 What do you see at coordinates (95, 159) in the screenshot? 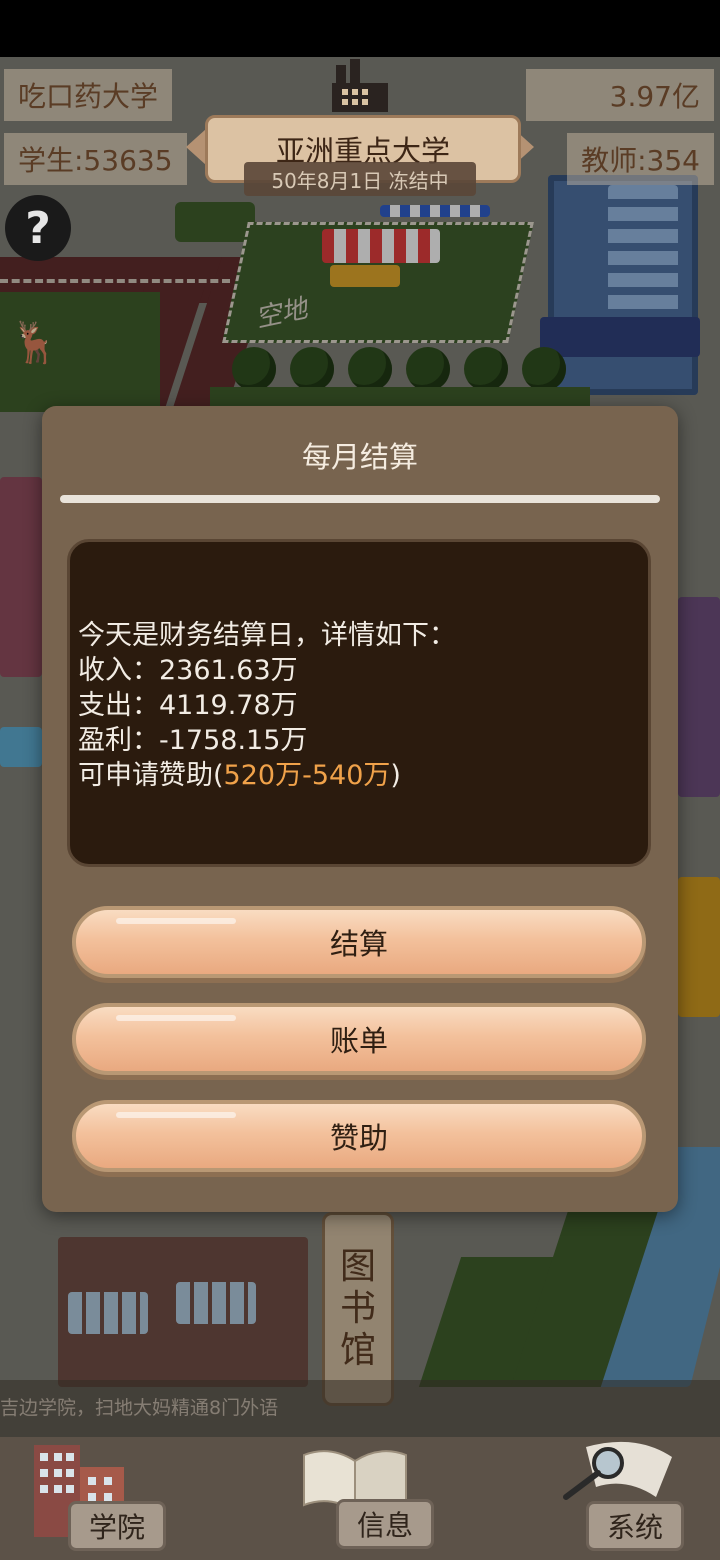
I see `student-count: 学生:53635` at bounding box center [95, 159].